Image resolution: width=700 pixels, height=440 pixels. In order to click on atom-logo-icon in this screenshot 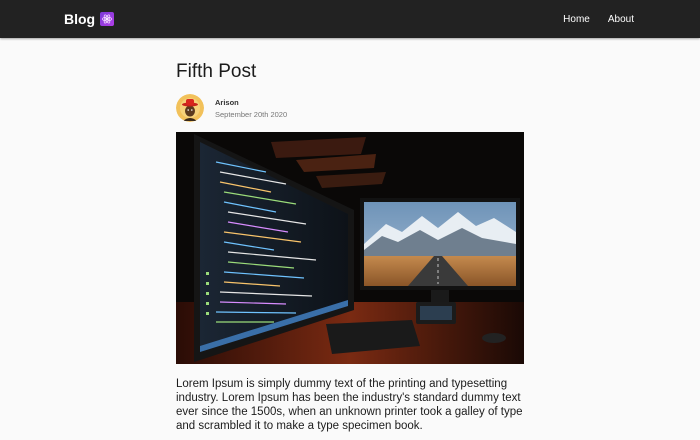, I will do `click(107, 19)`.